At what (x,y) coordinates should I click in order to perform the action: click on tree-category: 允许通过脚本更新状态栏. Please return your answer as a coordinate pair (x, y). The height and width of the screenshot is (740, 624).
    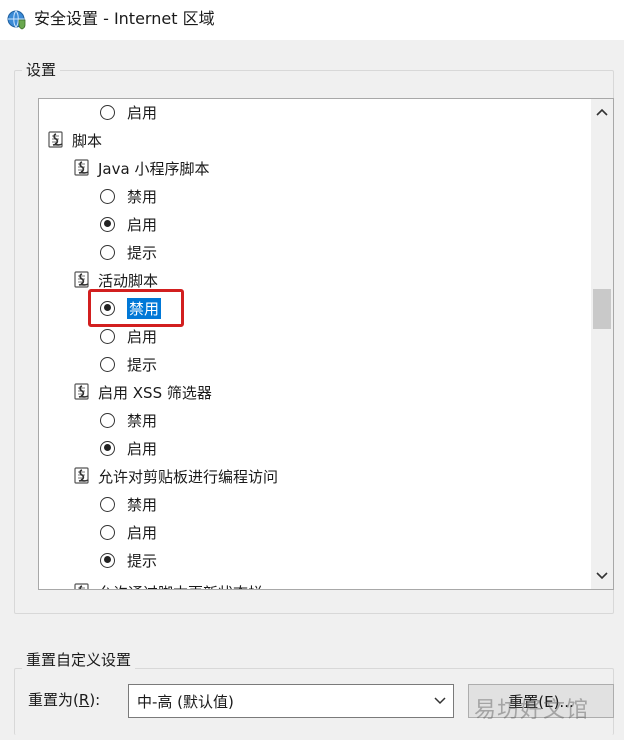
    Looking at the image, I should click on (167, 584).